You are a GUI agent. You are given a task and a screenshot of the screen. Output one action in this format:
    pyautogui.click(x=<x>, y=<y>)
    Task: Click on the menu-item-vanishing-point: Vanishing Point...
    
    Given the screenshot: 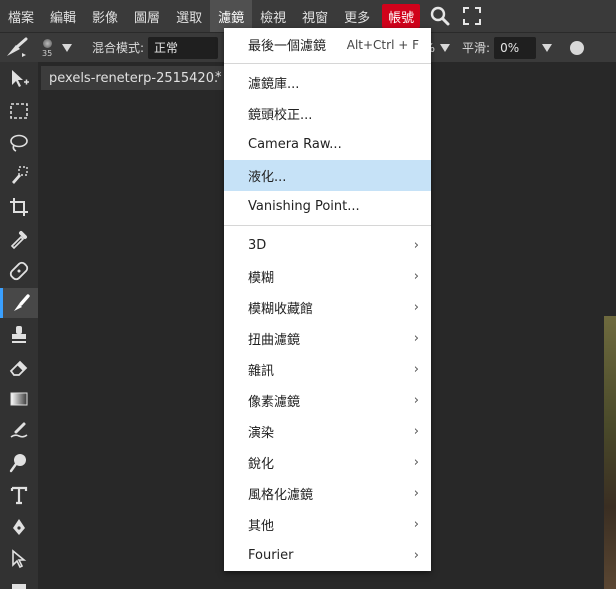 What is the action you would take?
    pyautogui.click(x=327, y=206)
    